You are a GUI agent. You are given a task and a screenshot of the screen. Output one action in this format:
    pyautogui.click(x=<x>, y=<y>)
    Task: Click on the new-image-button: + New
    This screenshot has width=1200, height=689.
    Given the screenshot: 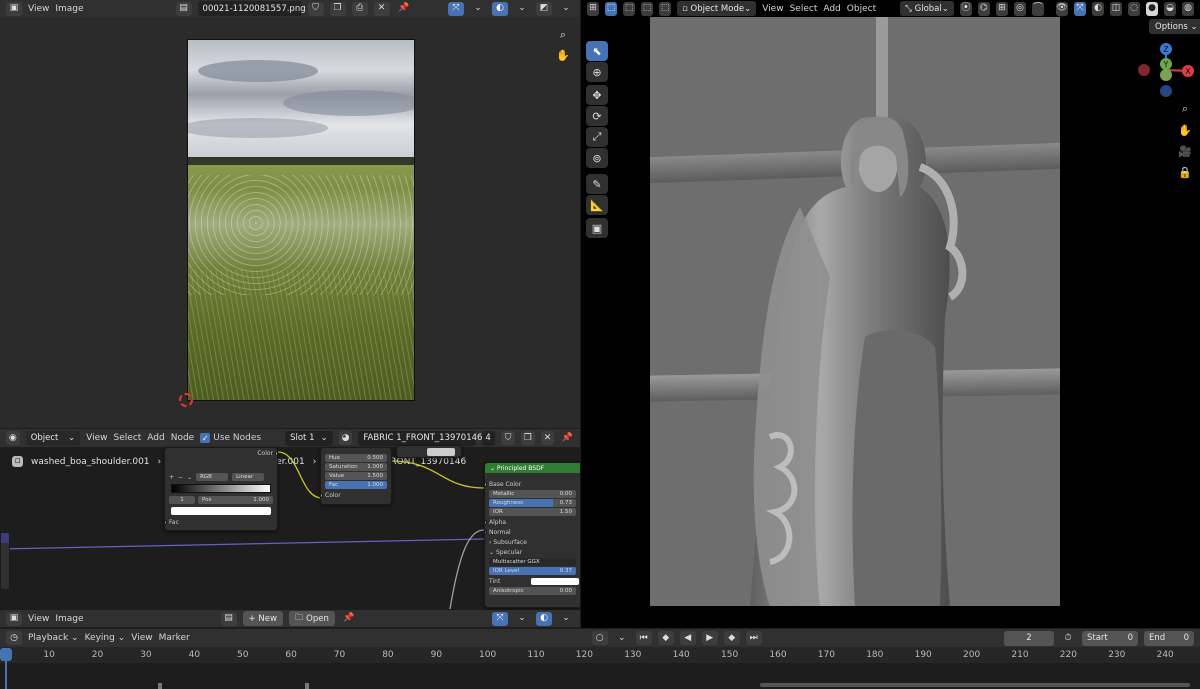 What is the action you would take?
    pyautogui.click(x=262, y=618)
    